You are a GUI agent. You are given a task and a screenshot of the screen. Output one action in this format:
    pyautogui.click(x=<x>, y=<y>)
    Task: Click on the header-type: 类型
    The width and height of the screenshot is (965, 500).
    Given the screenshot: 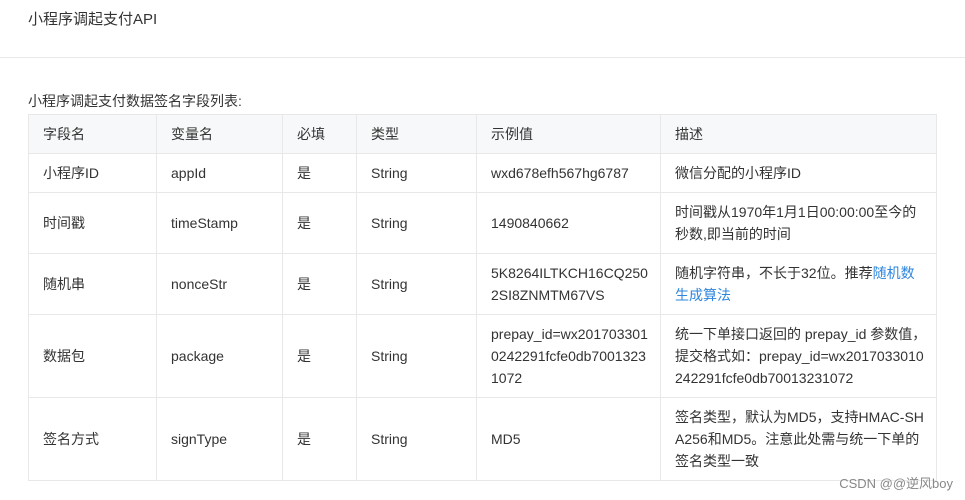 What is the action you would take?
    pyautogui.click(x=416, y=134)
    